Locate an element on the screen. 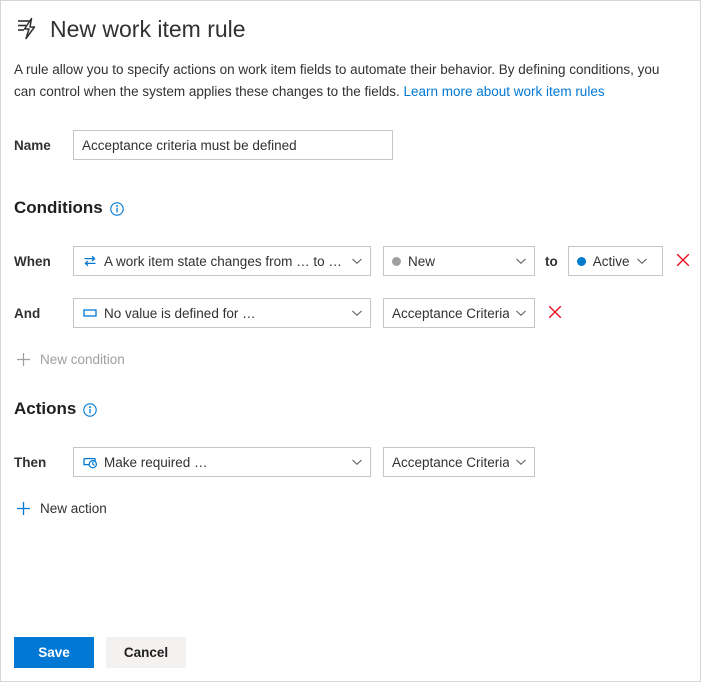  action-row-then: Then Make required … Acceptance Criteria is located at coordinates (357, 462).